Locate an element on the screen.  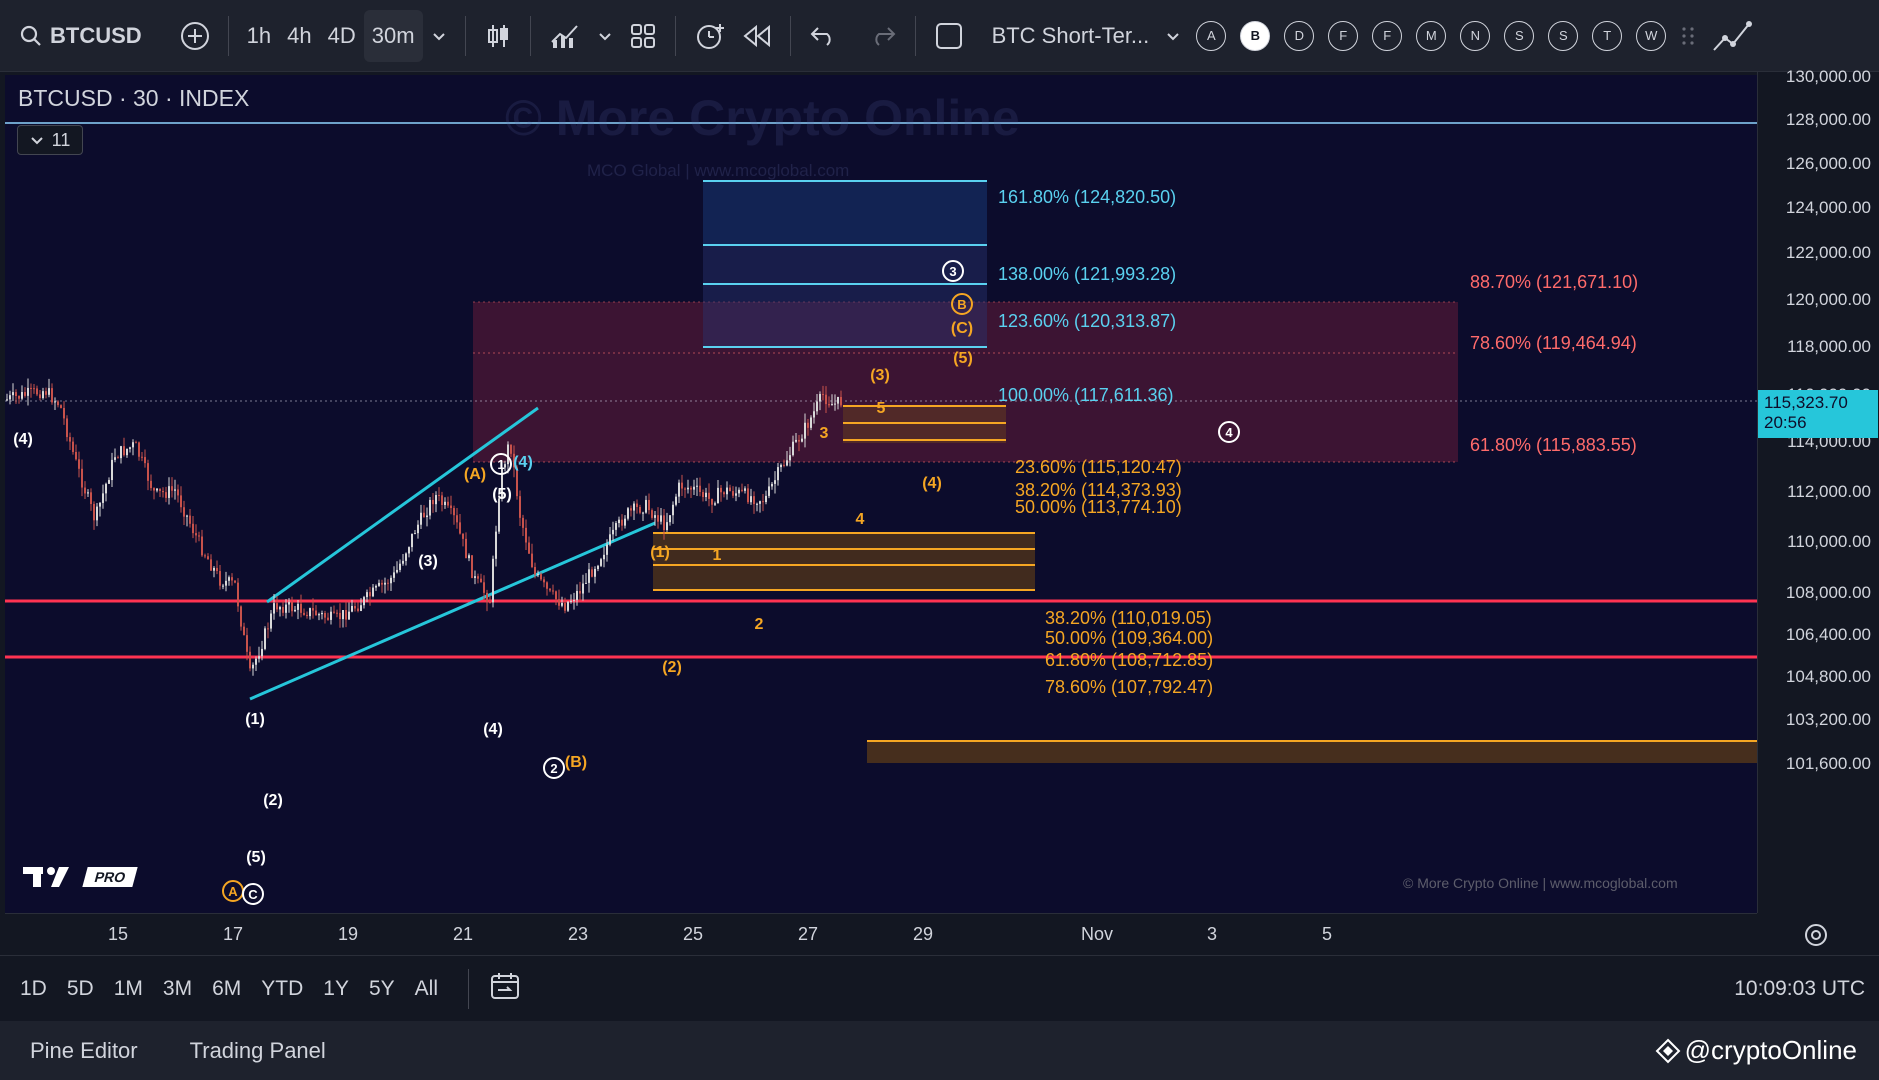
interval-dropdown is located at coordinates (439, 36).